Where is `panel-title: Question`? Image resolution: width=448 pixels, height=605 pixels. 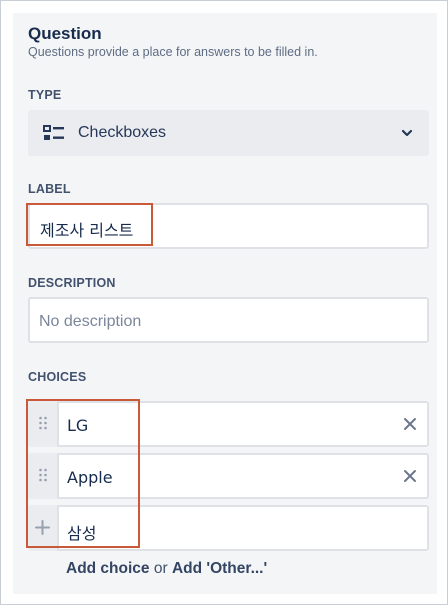
panel-title: Question is located at coordinates (65, 33).